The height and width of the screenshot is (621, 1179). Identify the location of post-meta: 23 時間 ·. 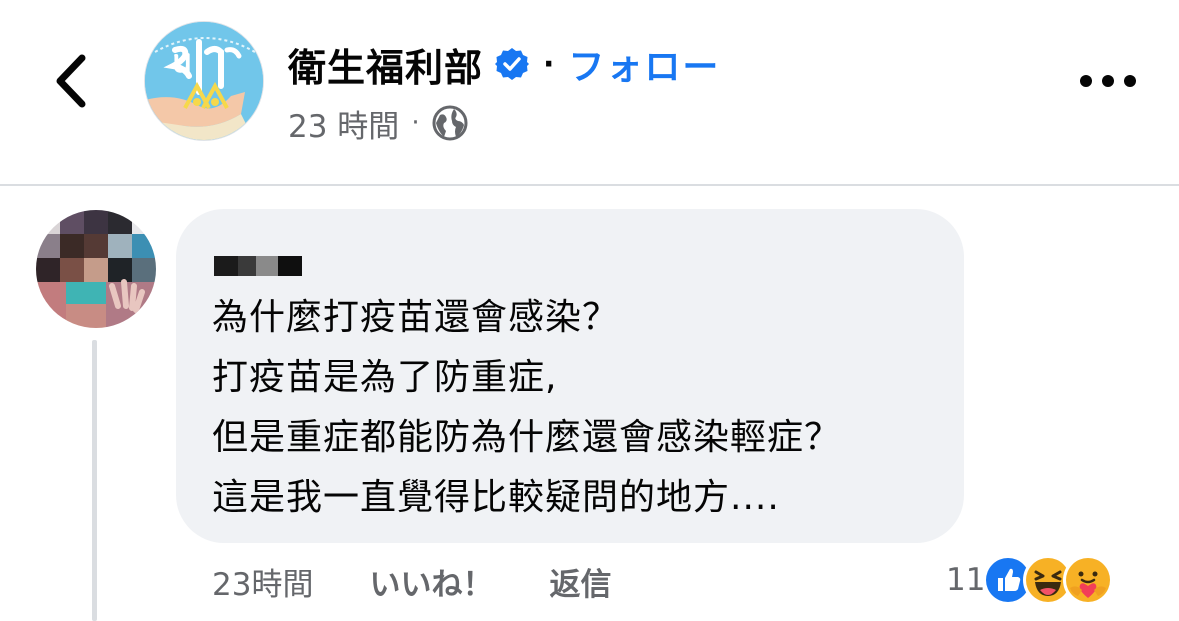
(378, 123).